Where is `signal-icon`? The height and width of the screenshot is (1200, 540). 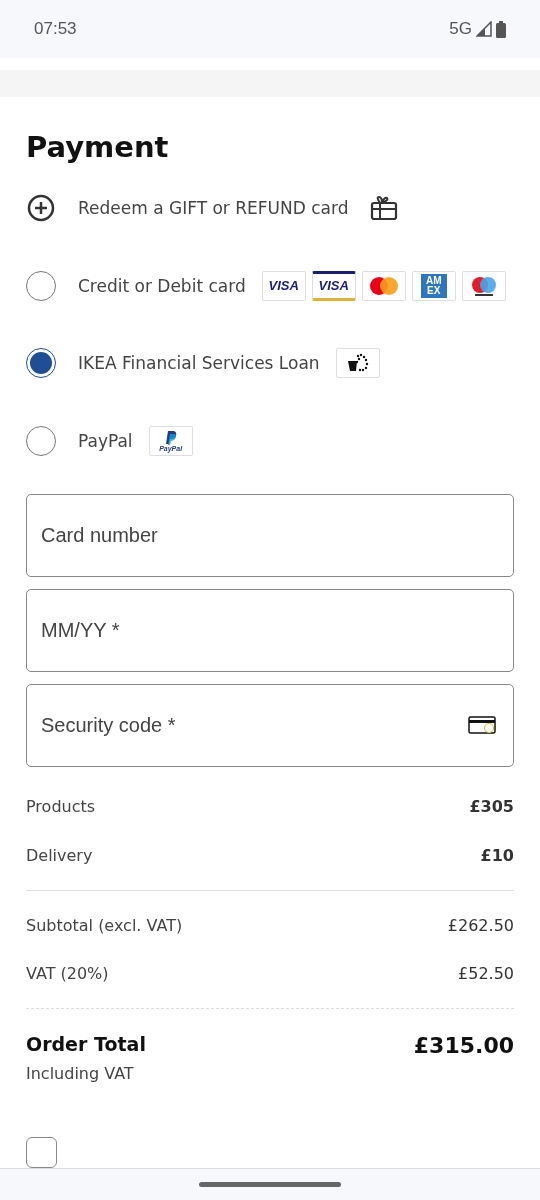
signal-icon is located at coordinates (484, 29).